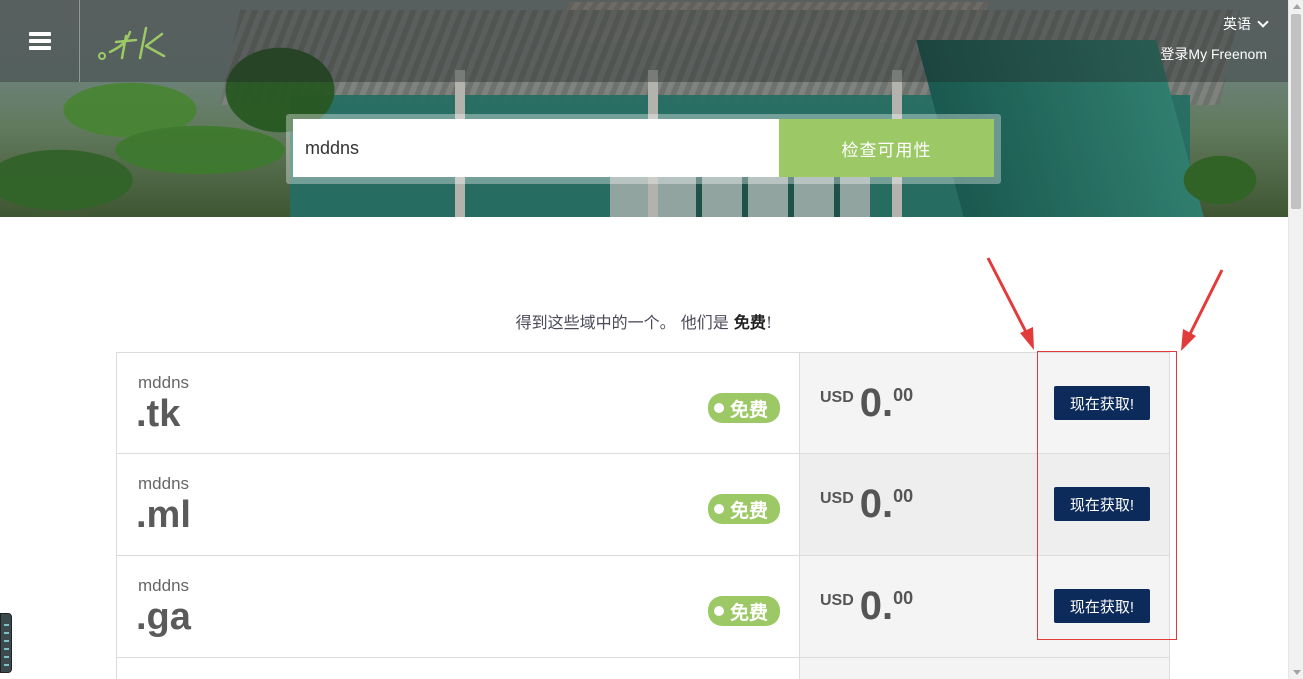 This screenshot has height=679, width=1303. I want to click on tagline-suffix: !, so click(769, 322).